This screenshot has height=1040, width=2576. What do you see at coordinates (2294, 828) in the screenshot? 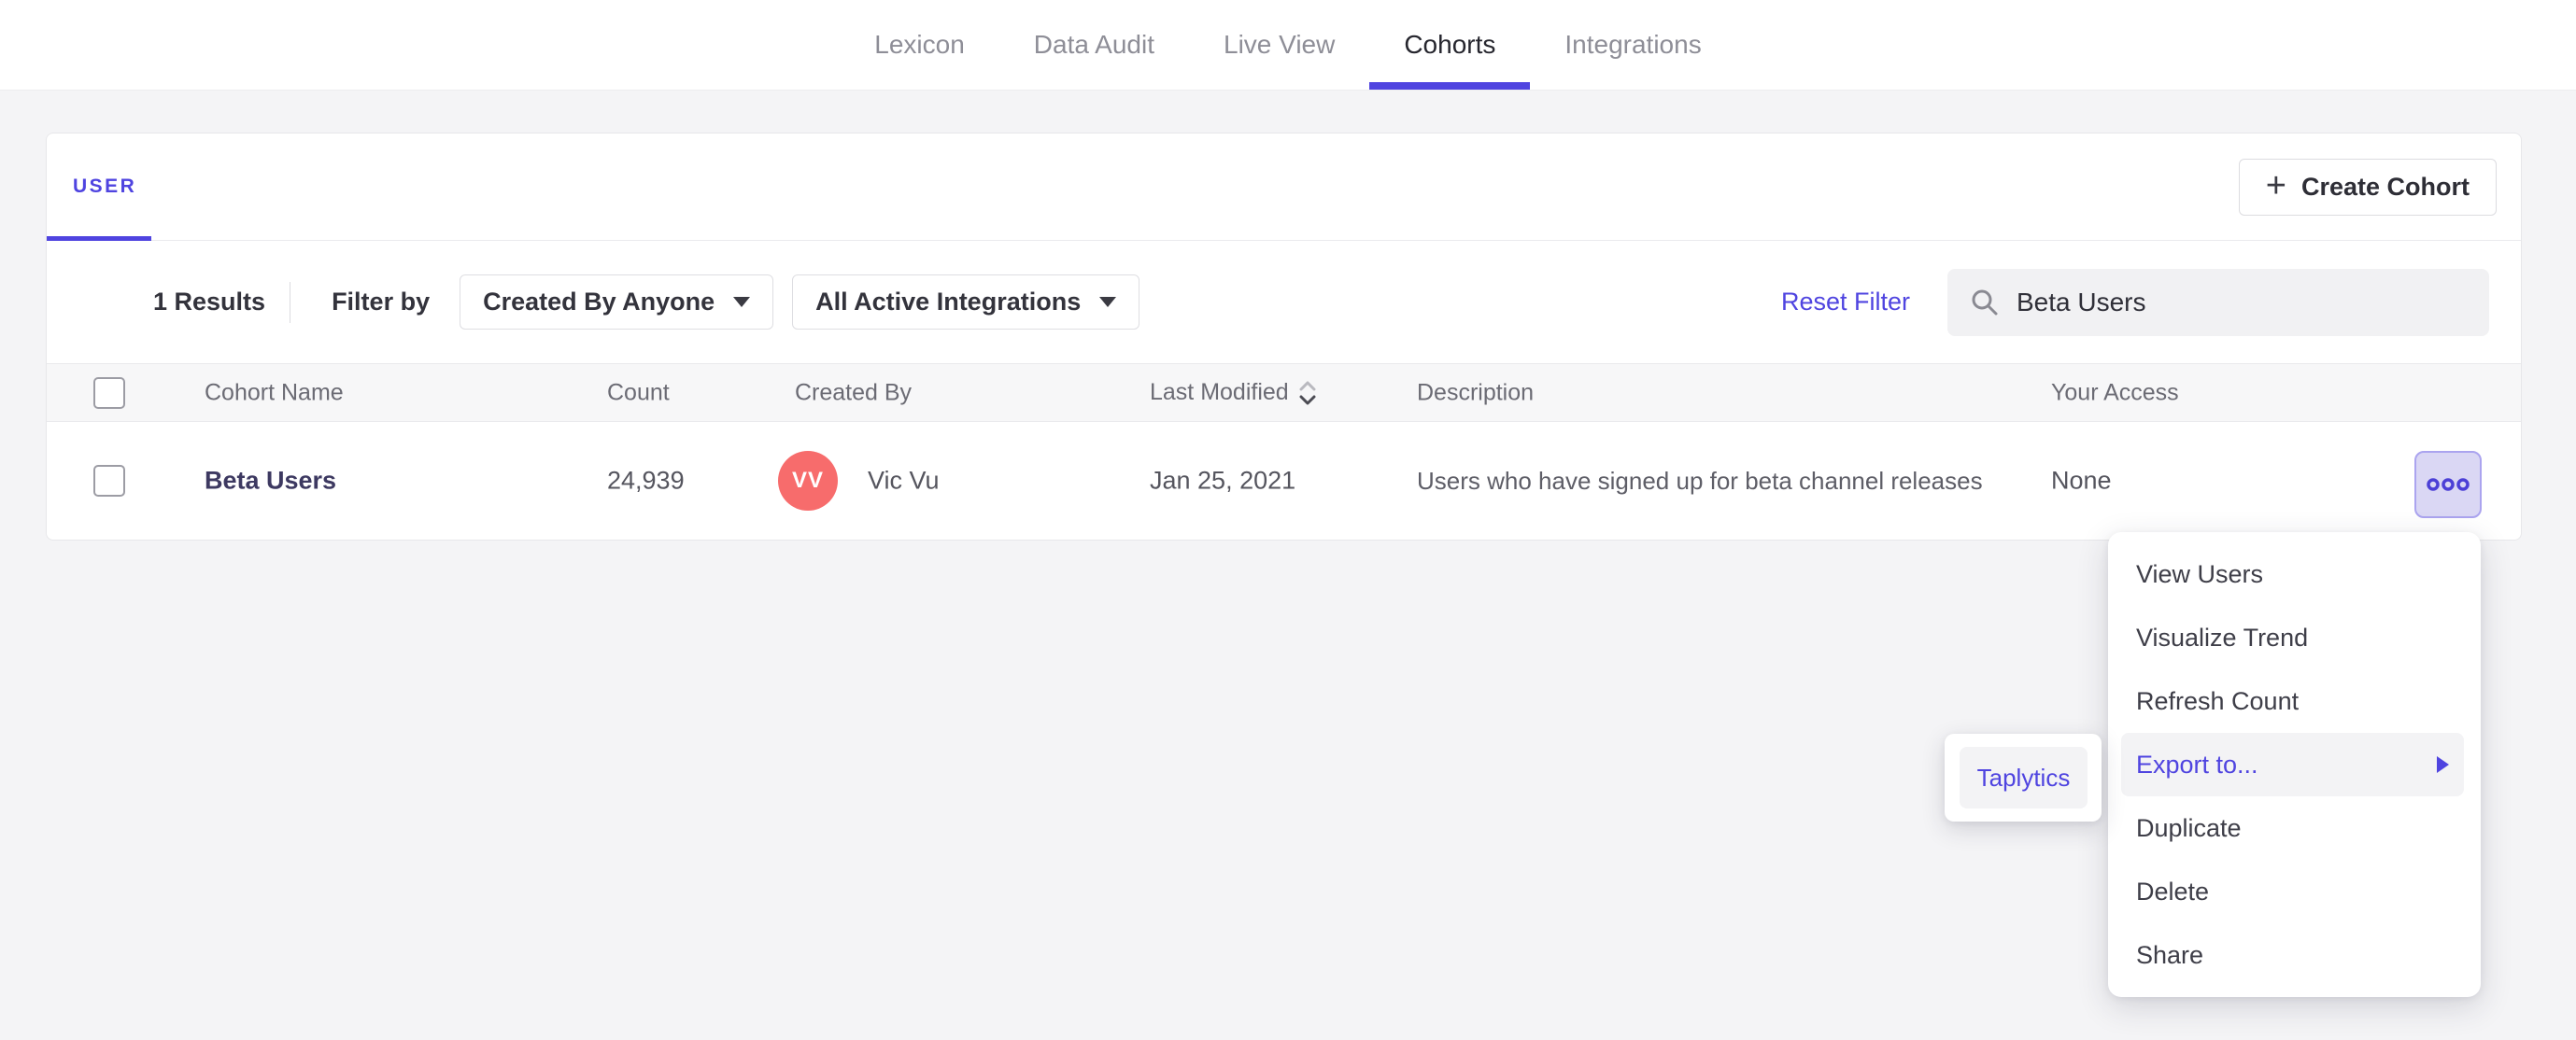
I see `menu-item-duplicate: Duplicate` at bounding box center [2294, 828].